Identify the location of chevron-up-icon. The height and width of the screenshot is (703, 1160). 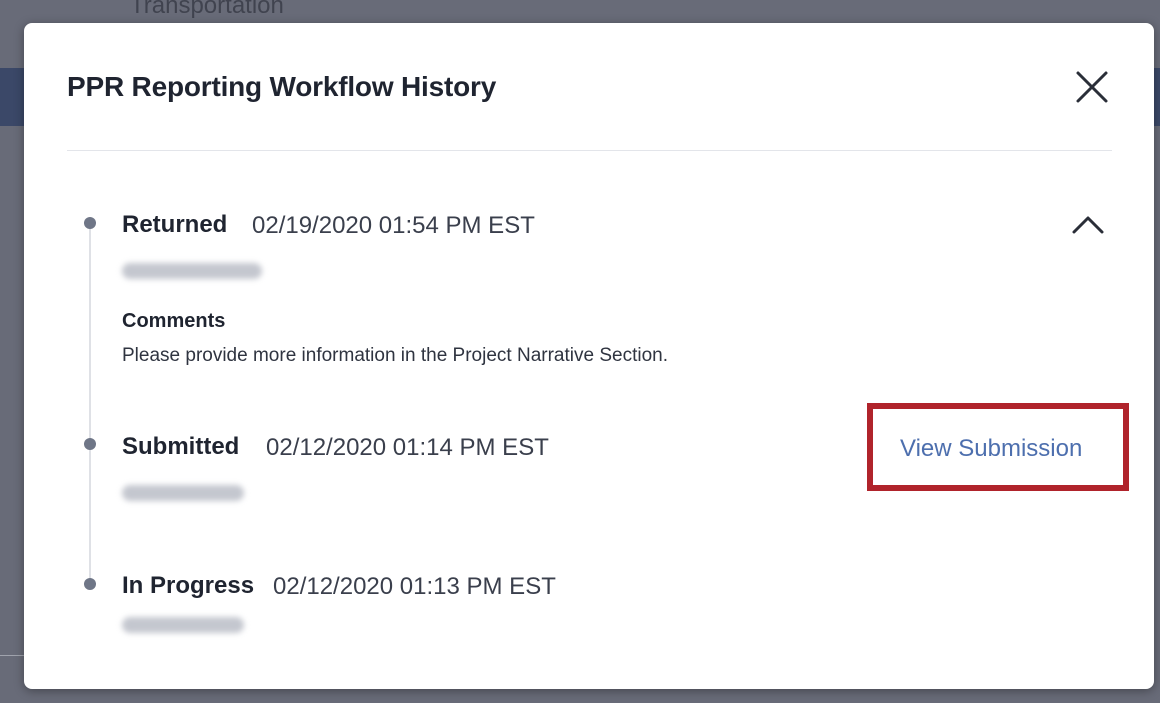
(1088, 225).